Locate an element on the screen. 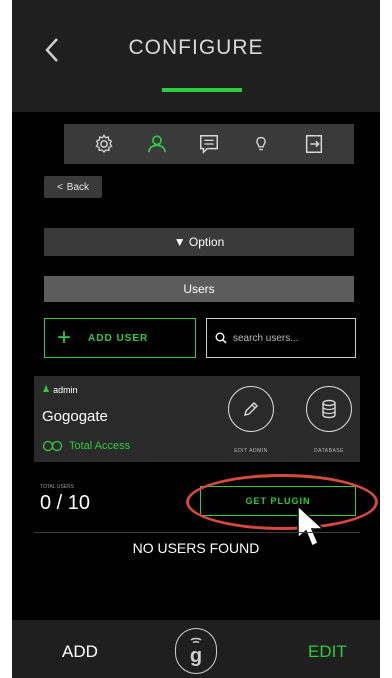 This screenshot has height=678, width=392. admin-user-card: ♟ admin Gogogate Total Access EDIT ADMIN is located at coordinates (197, 419).